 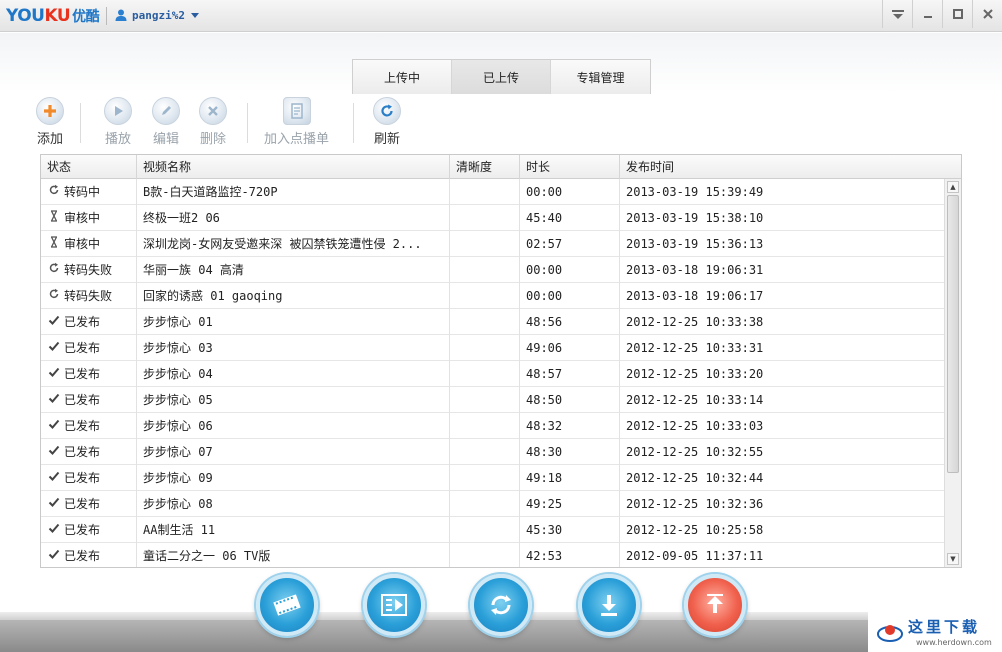 What do you see at coordinates (492, 322) in the screenshot?
I see `table-row: 已发布 步步惊心 01 48:56 2012-12-25 10:33:38` at bounding box center [492, 322].